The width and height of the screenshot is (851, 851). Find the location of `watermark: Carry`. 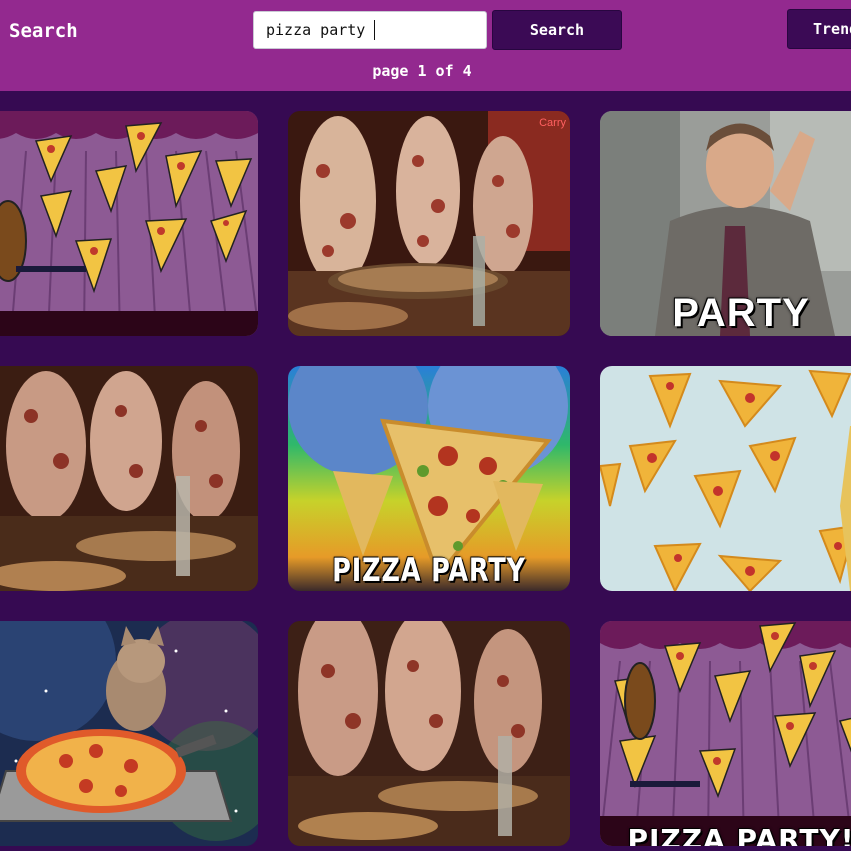

watermark: Carry is located at coordinates (552, 123).